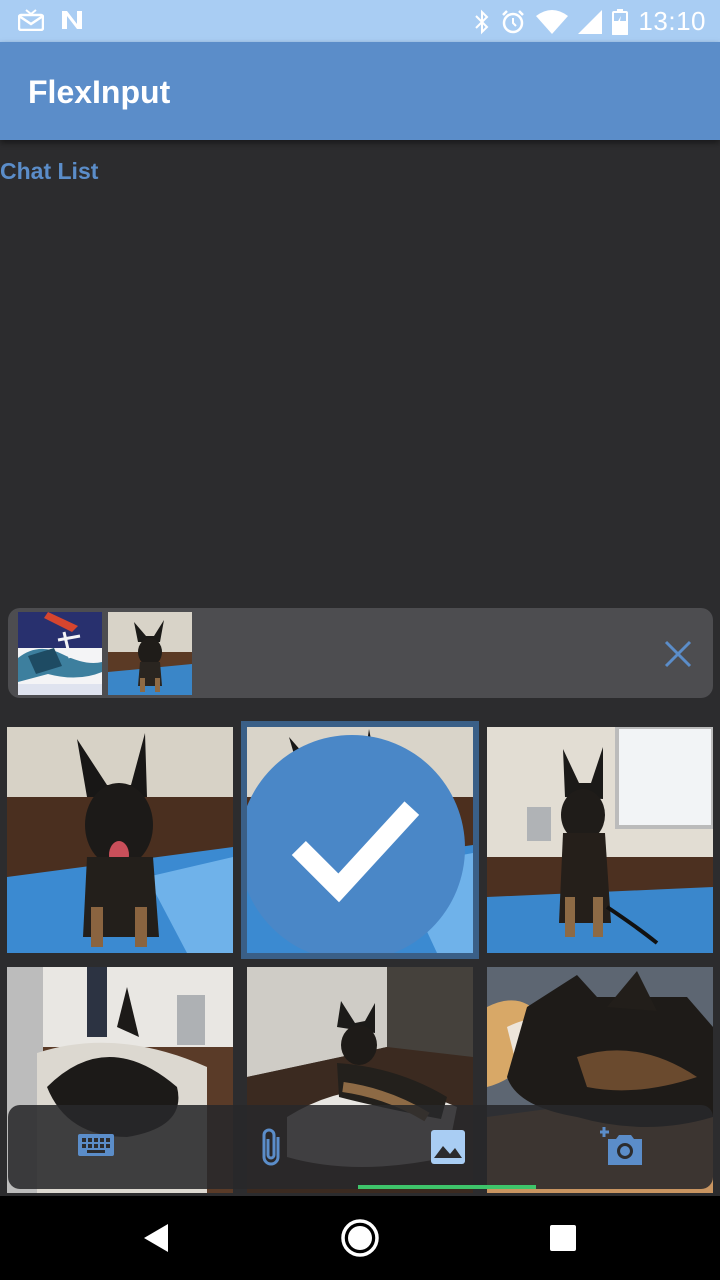 The width and height of the screenshot is (720, 1280). Describe the element at coordinates (158, 1238) in the screenshot. I see `back-button` at that location.